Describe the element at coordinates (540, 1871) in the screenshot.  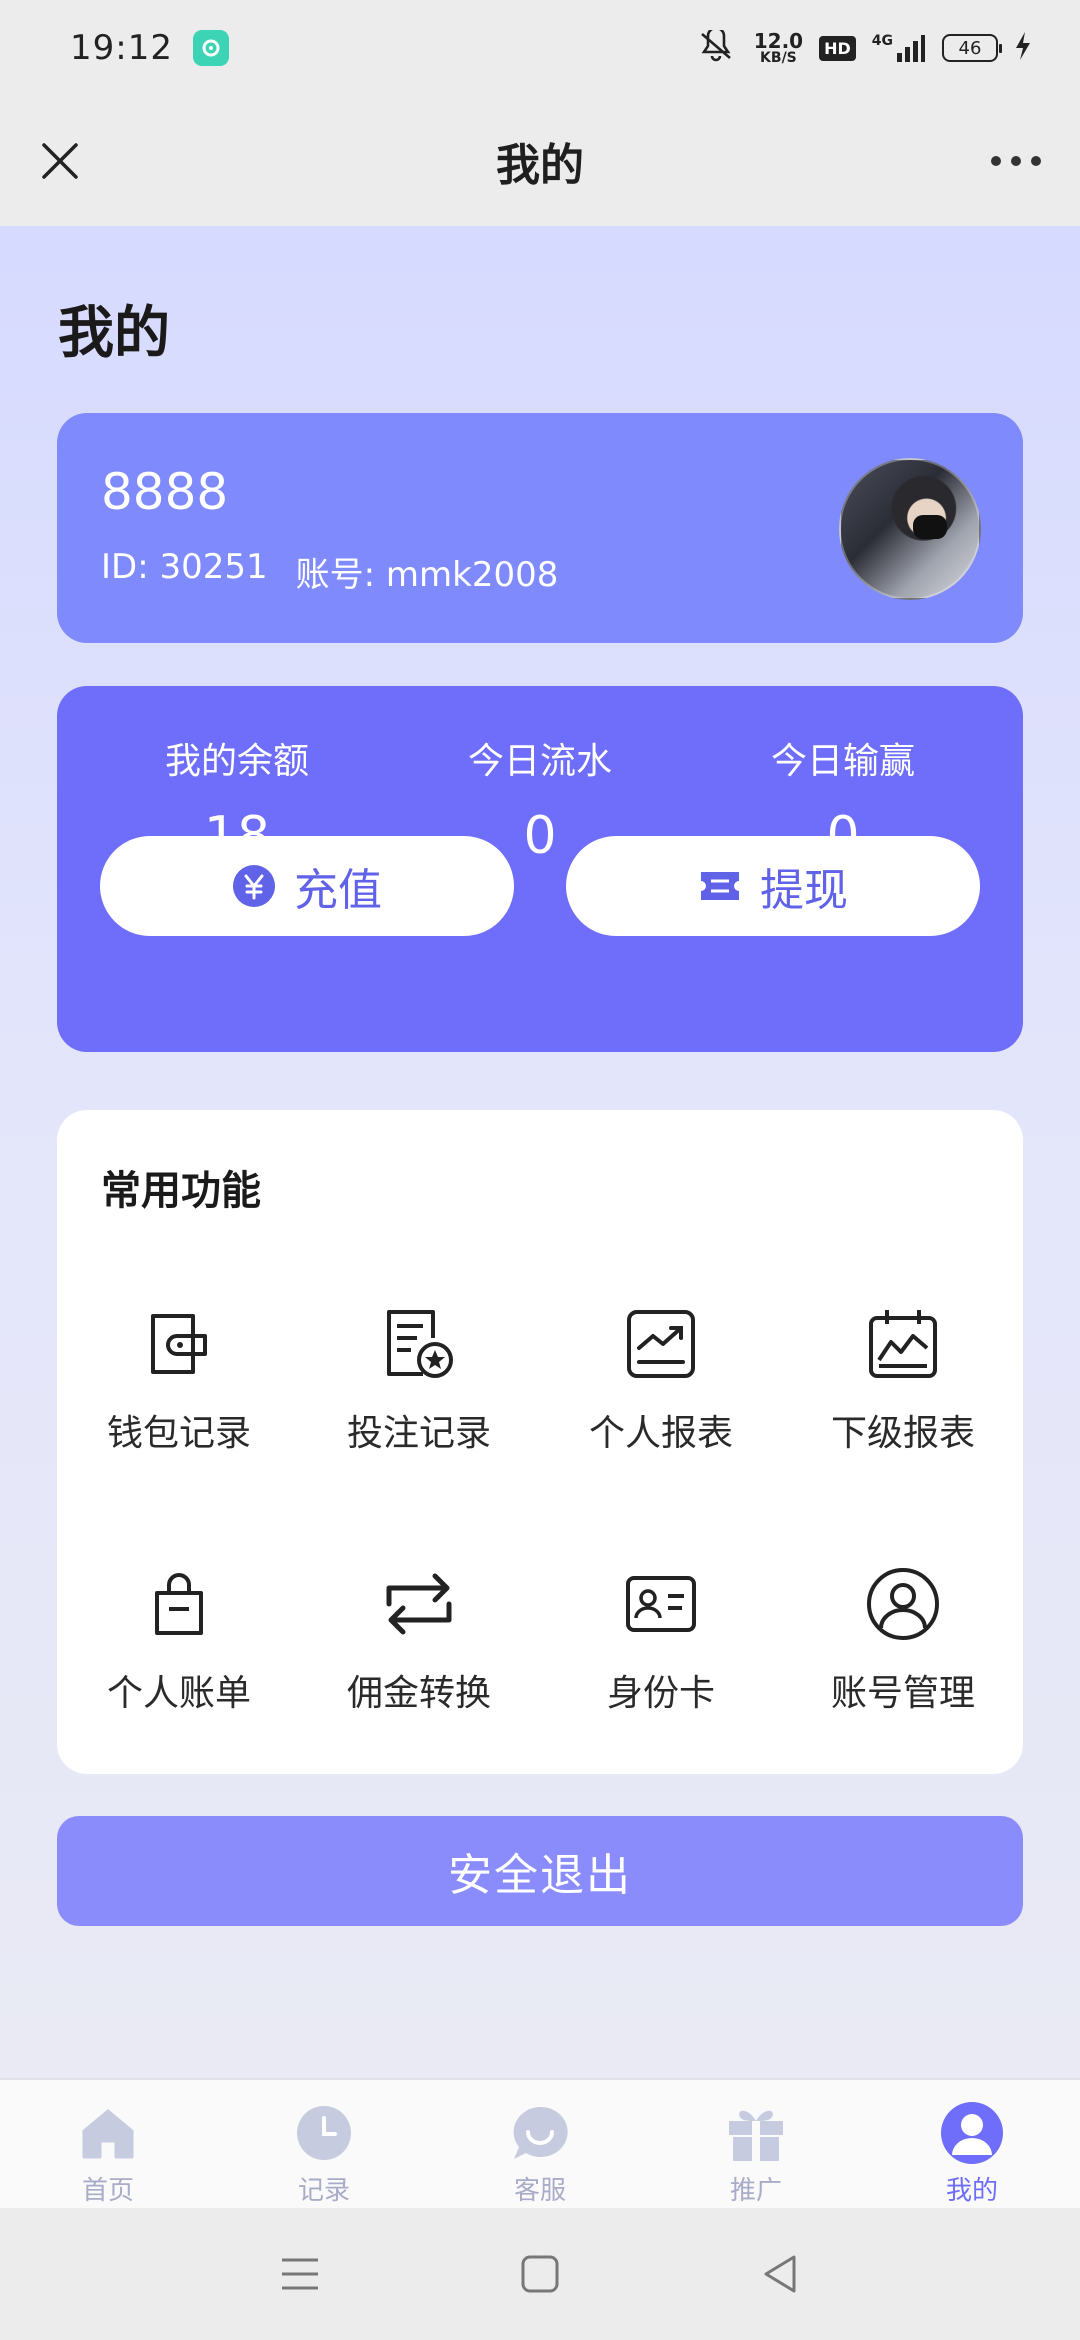
I see `logout-button: 安全退出` at that location.